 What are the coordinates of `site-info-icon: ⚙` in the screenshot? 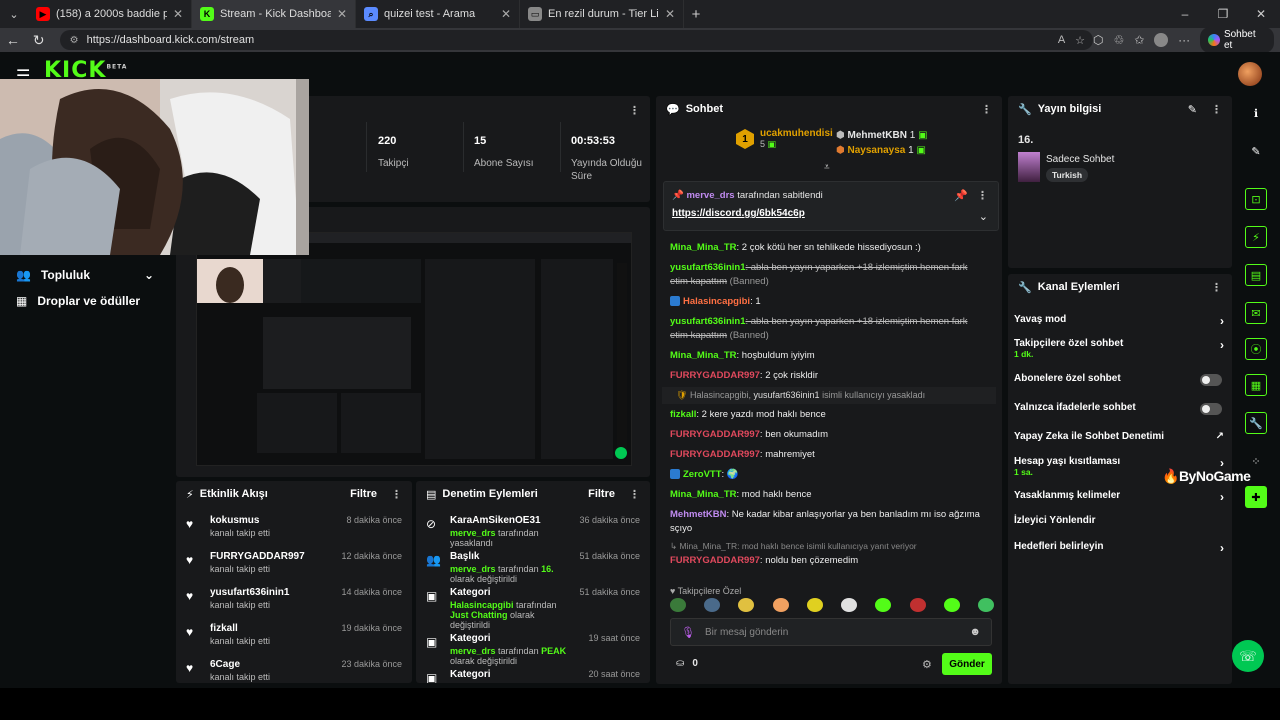 It's located at (74, 40).